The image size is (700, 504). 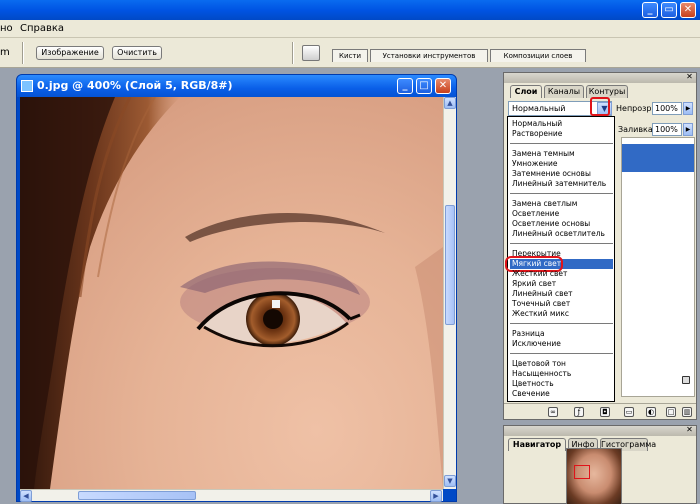 What do you see at coordinates (667, 108) in the screenshot?
I see `opacity-input: 100%` at bounding box center [667, 108].